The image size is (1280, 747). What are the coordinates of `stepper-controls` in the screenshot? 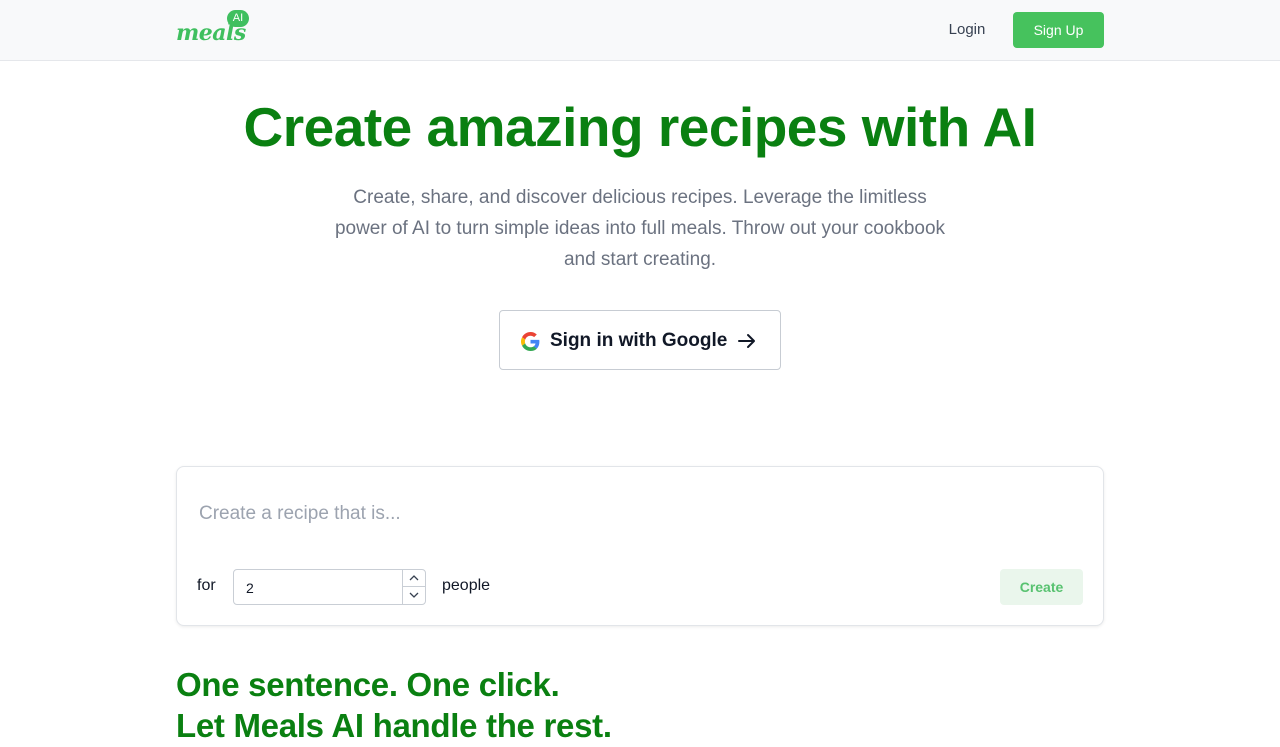 It's located at (414, 587).